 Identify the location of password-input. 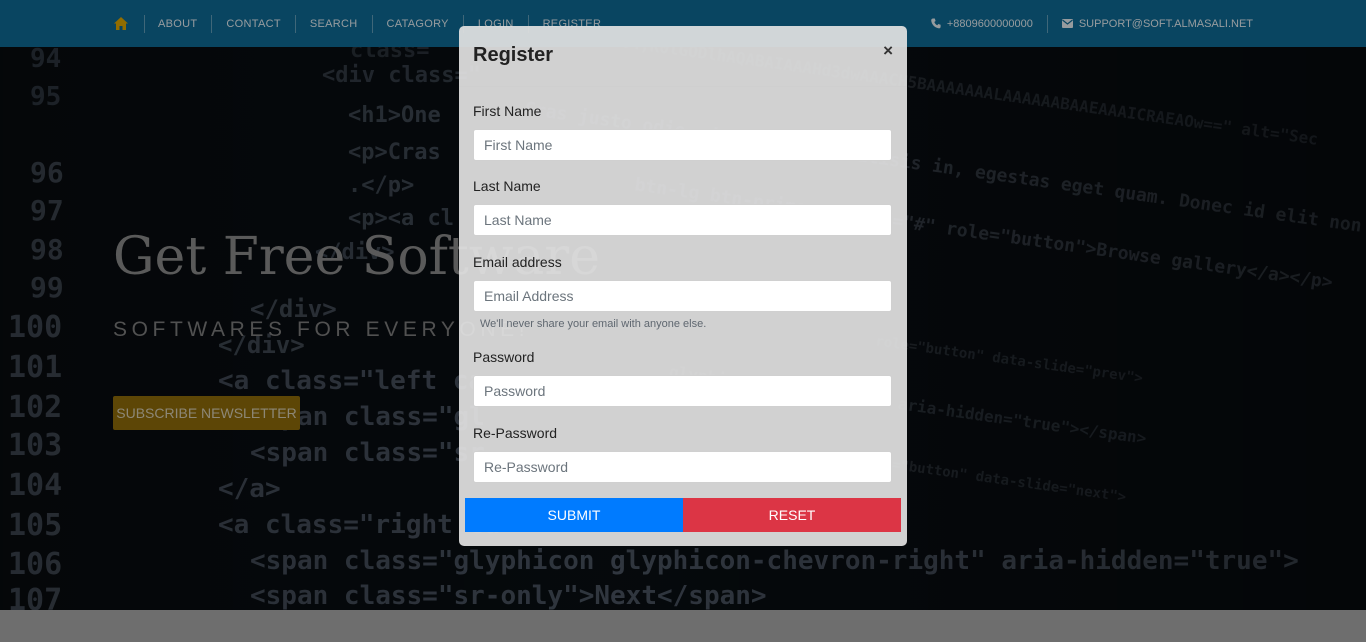
(682, 391).